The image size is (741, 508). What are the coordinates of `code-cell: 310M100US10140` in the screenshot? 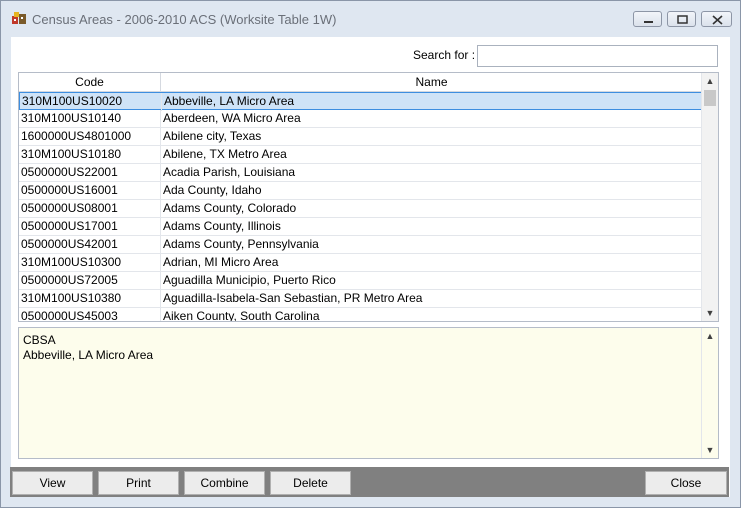 It's located at (71, 118).